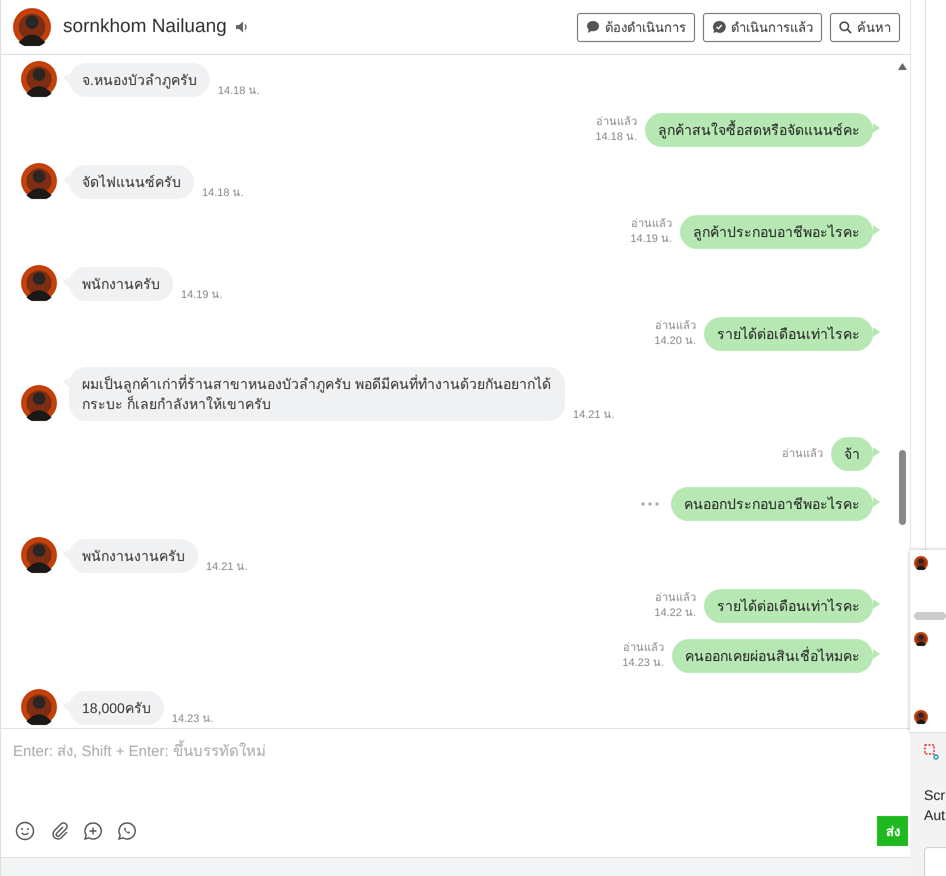 The image size is (946, 876). Describe the element at coordinates (776, 232) in the screenshot. I see `message-bubble: ลูกค้าประกอบอาชีพอะไรคะ` at that location.